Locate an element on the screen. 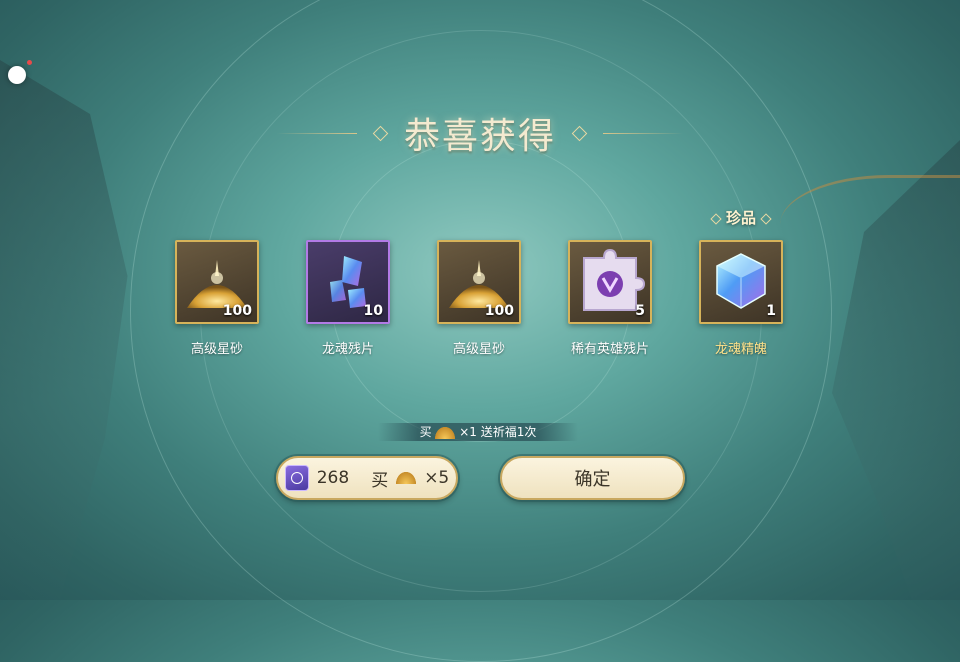 This screenshot has width=960, height=662. reward-item: 10 龙魂残片 is located at coordinates (348, 298).